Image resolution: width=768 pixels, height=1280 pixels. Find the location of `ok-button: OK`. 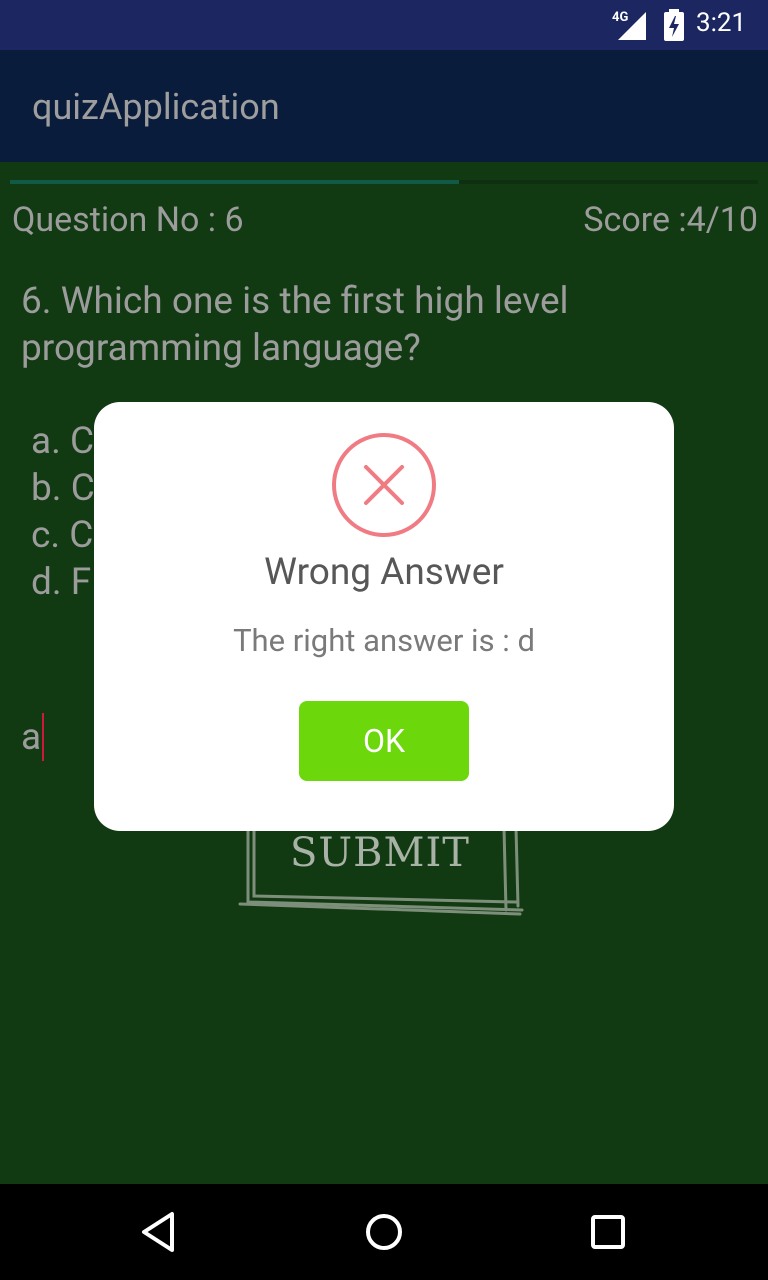

ok-button: OK is located at coordinates (384, 741).